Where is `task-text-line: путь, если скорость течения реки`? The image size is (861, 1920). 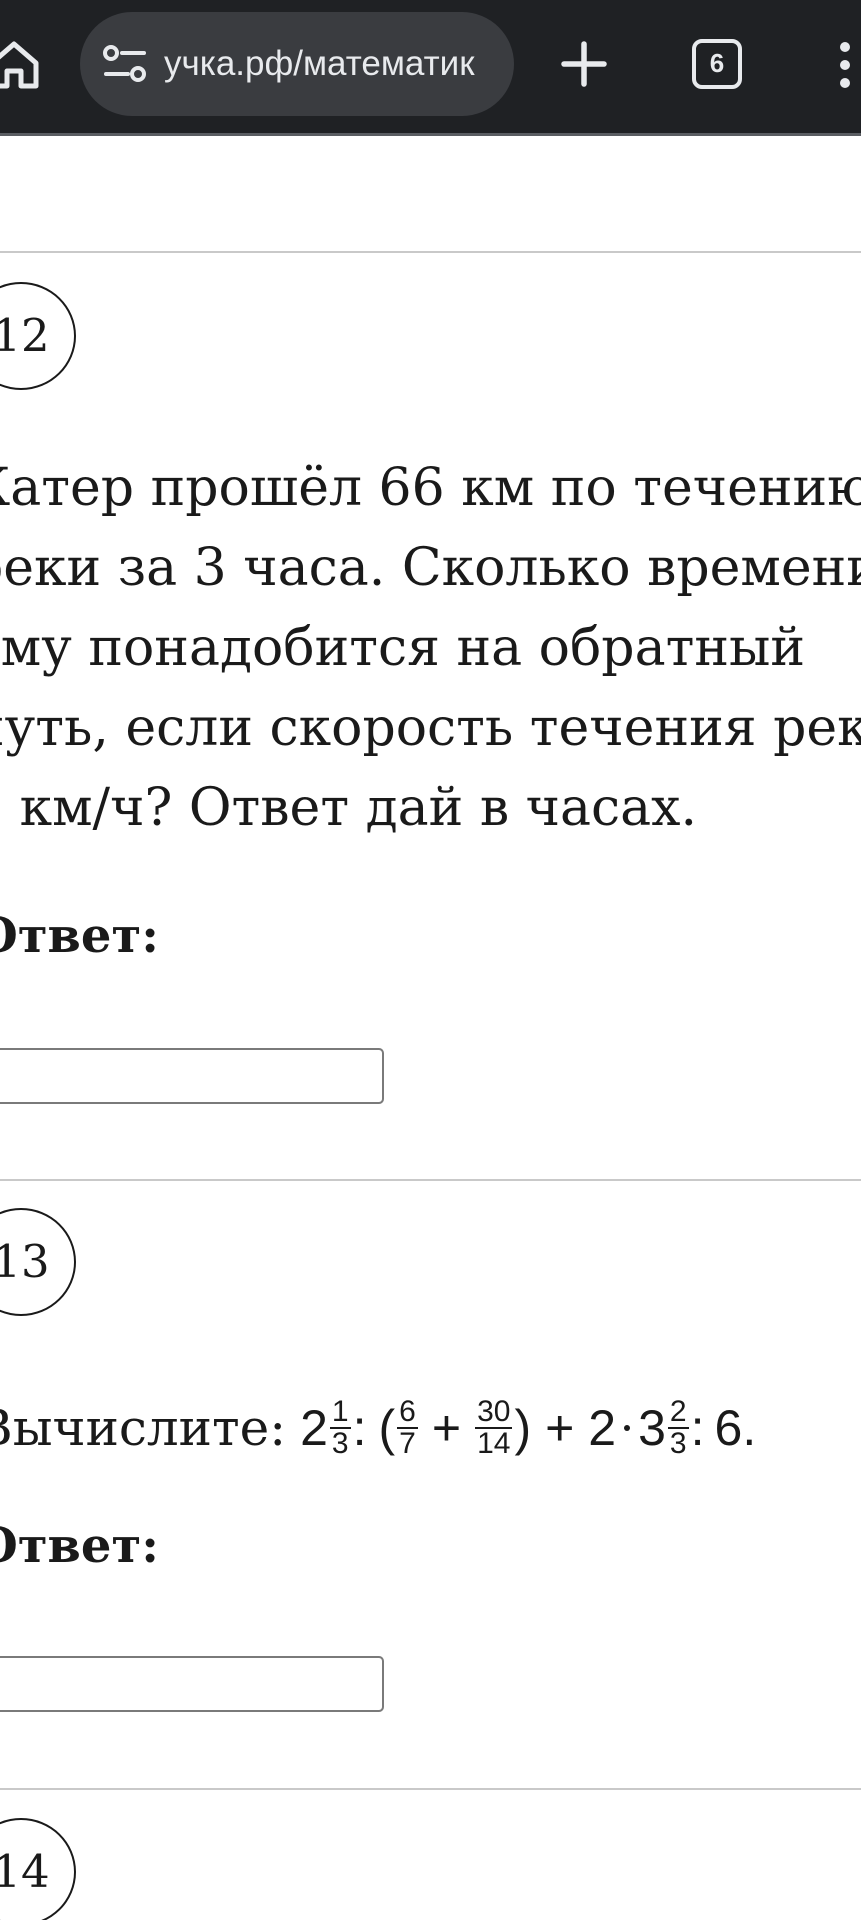
task-text-line: путь, если скорость течения реки is located at coordinates (430, 728).